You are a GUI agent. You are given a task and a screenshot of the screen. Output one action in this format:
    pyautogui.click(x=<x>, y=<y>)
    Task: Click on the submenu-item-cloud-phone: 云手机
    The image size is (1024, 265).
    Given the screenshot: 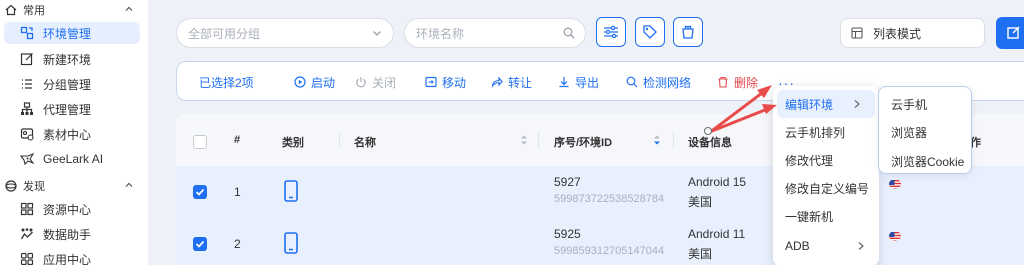 What is the action you would take?
    pyautogui.click(x=909, y=104)
    